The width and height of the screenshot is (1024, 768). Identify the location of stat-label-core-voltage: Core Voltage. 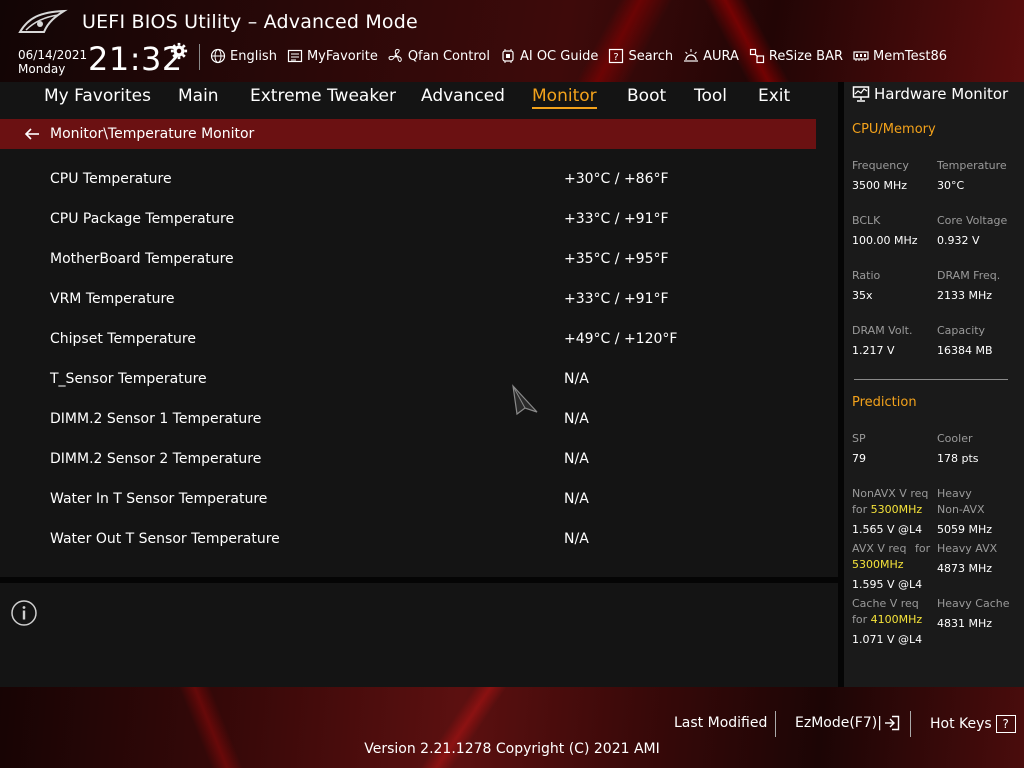
(972, 220).